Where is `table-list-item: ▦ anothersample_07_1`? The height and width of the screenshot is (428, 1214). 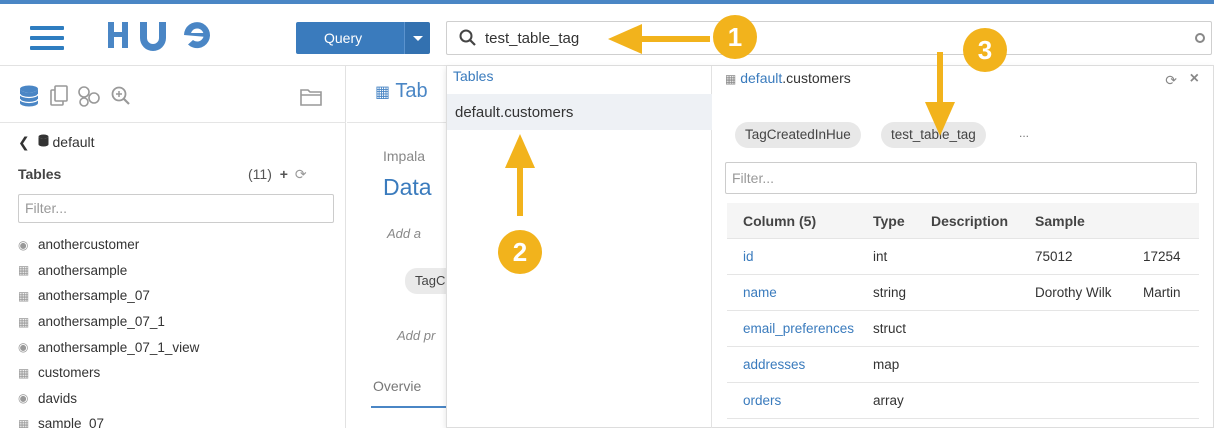 table-list-item: ▦ anothersample_07_1 is located at coordinates (108, 322).